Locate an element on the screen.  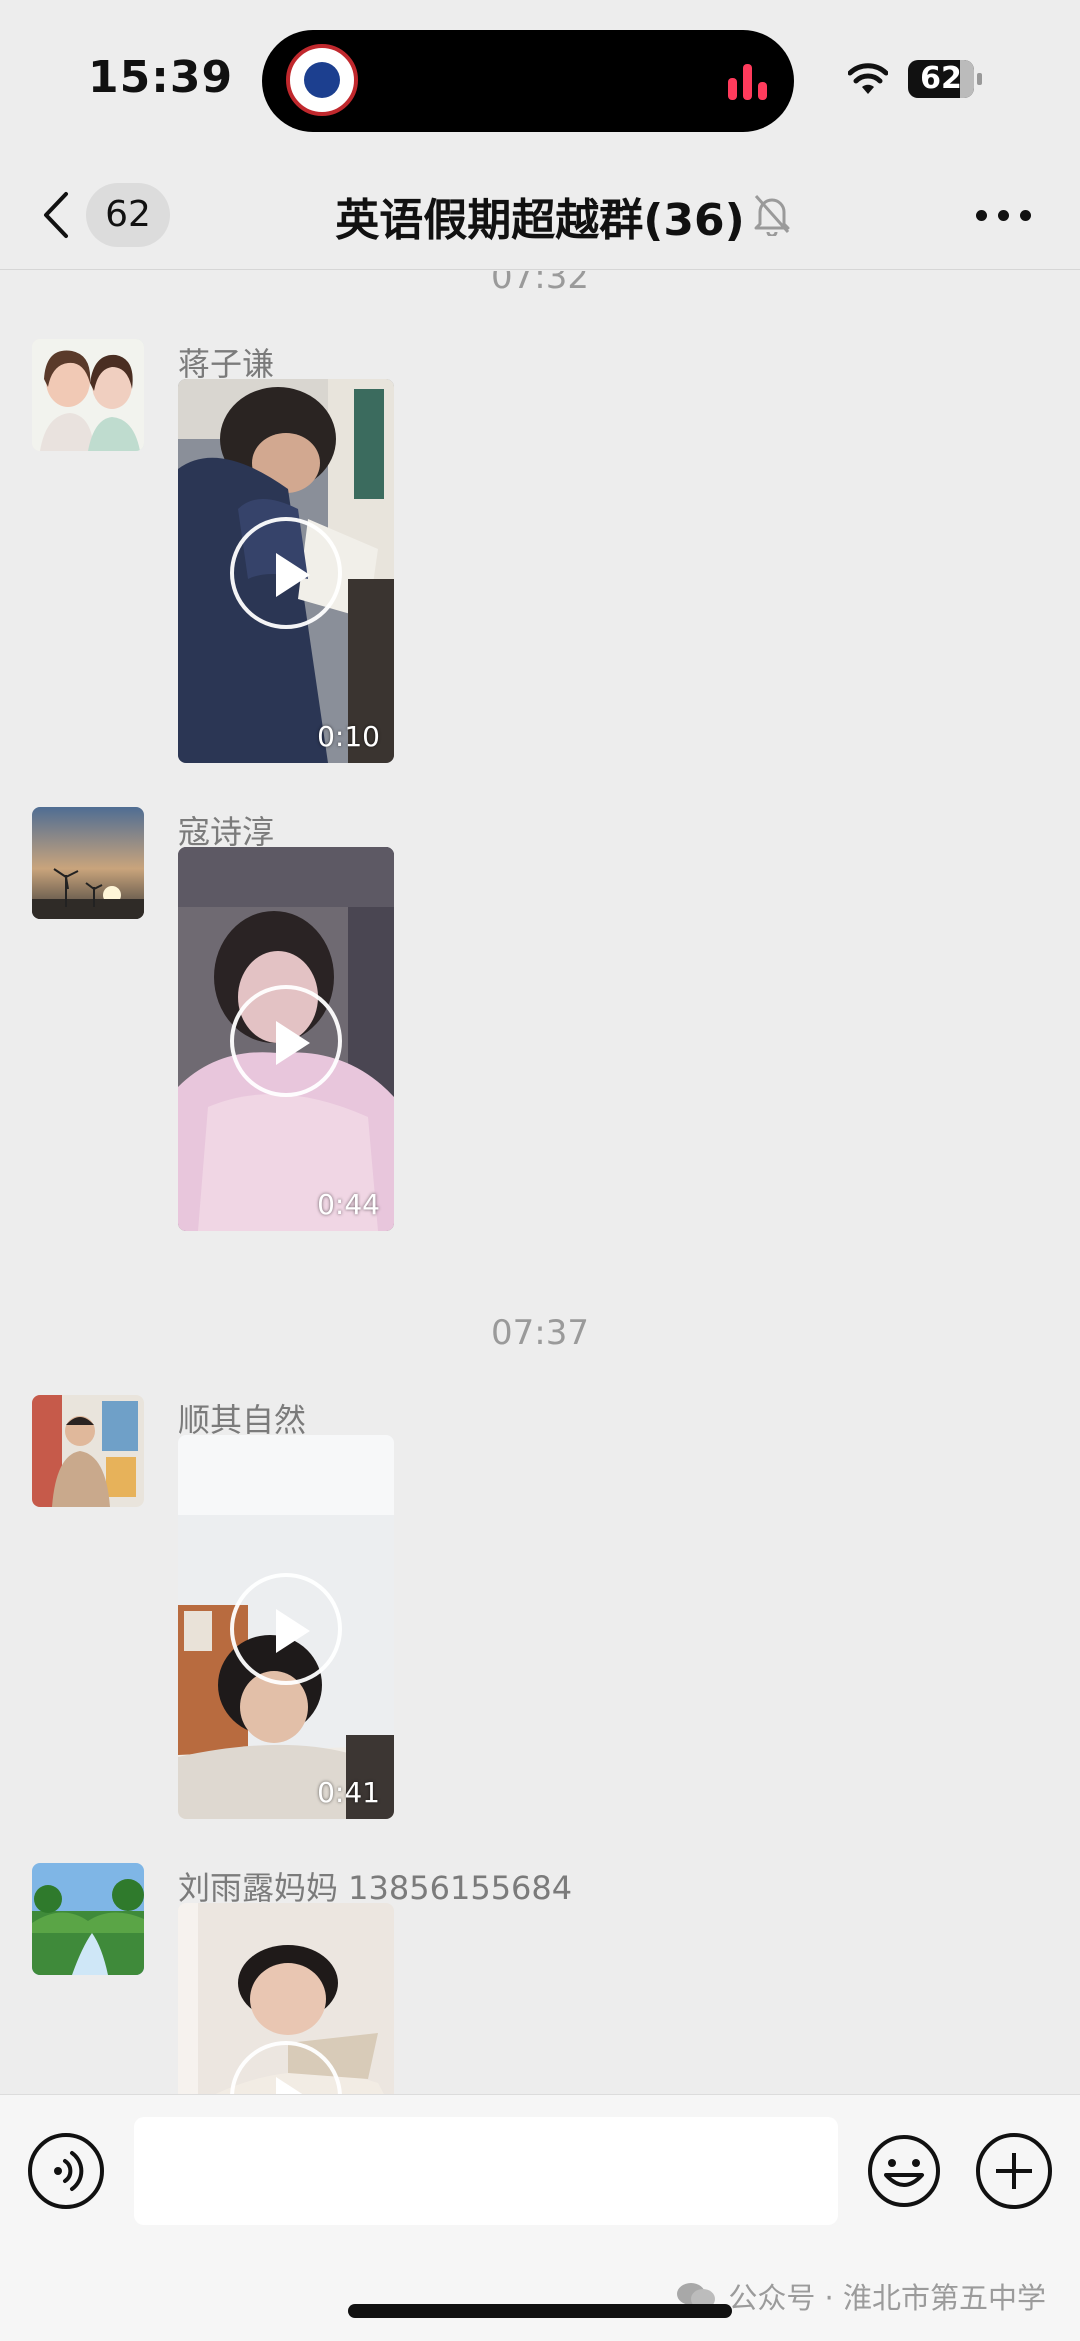
home-indicator is located at coordinates (540, 2311).